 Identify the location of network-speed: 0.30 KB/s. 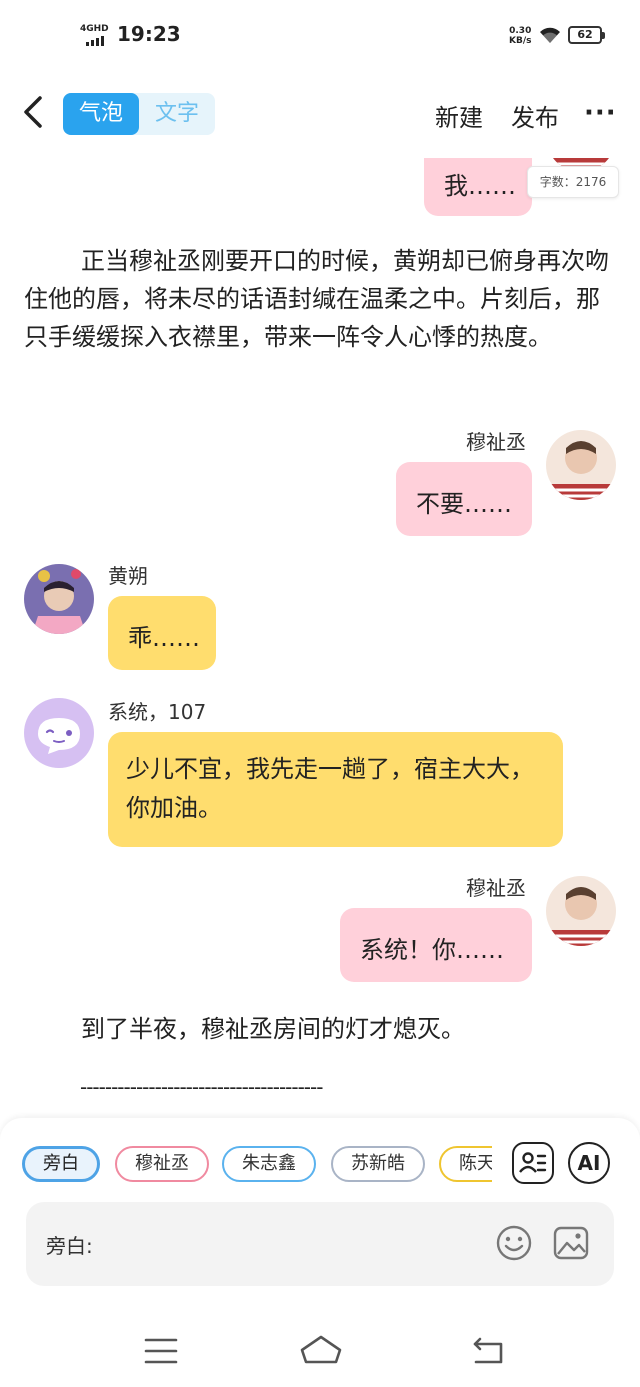
(520, 36).